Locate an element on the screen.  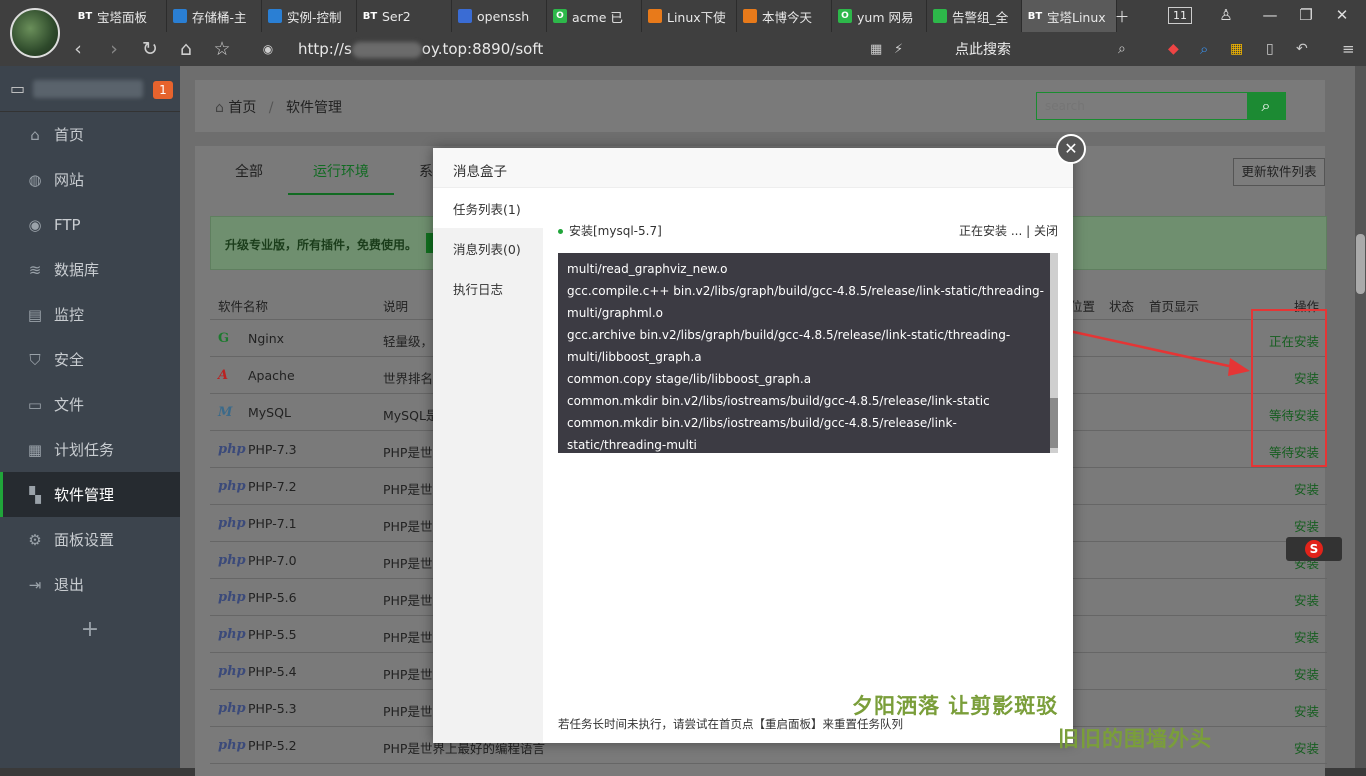
menu-icon: ≡ is located at coordinates (1348, 49).